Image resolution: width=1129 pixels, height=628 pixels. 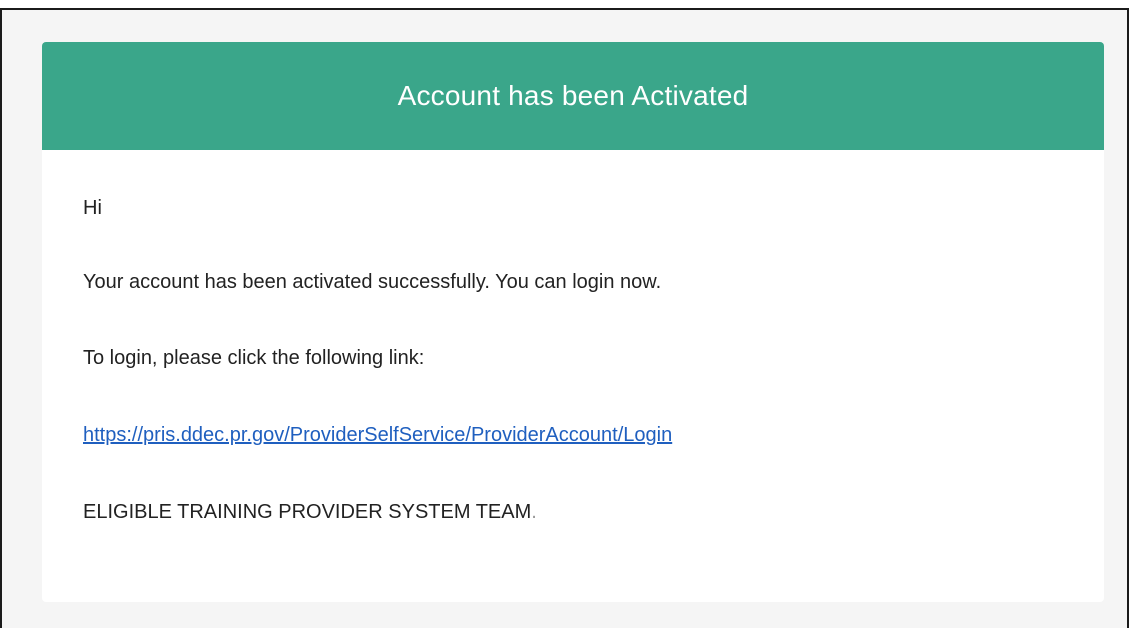 I want to click on signature: ELIGIBLE TRAINING PROVIDER SYSTEM TEAM., so click(x=593, y=512).